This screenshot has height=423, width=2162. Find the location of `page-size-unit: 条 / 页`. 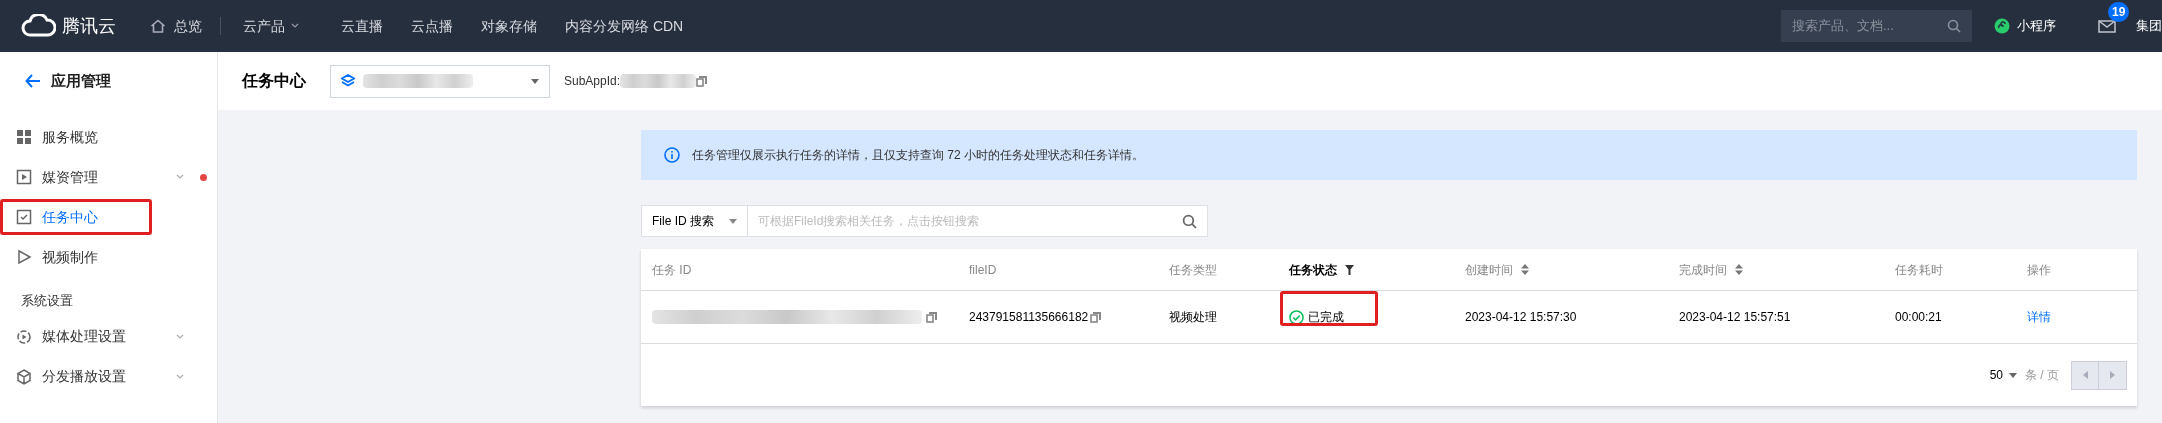

page-size-unit: 条 / 页 is located at coordinates (2042, 375).